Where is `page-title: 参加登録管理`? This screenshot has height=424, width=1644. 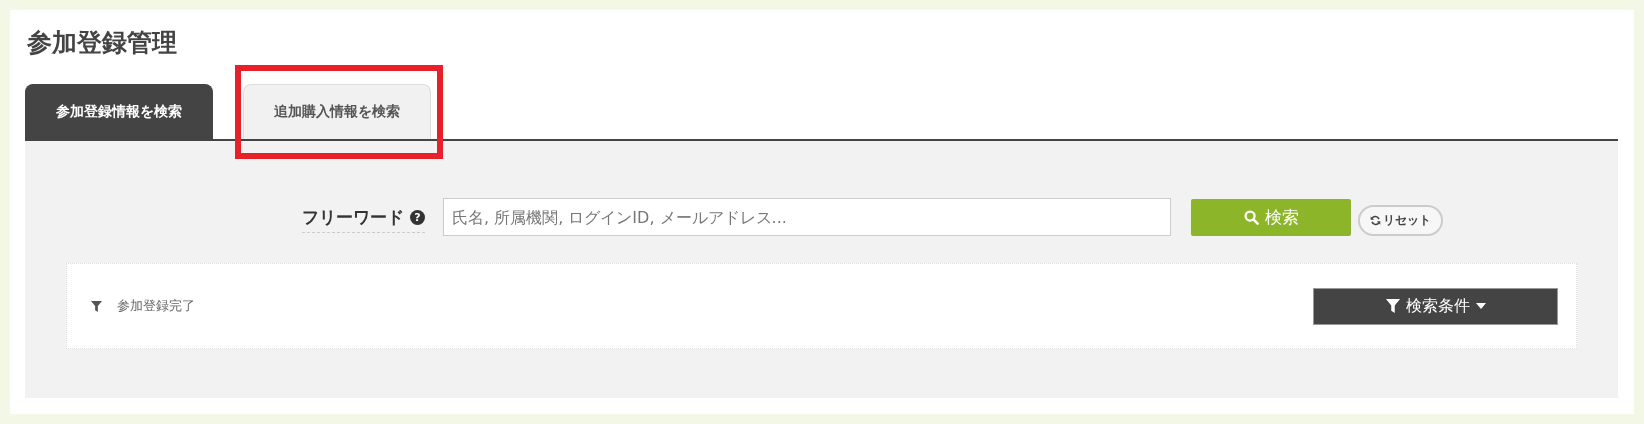 page-title: 参加登録管理 is located at coordinates (102, 43).